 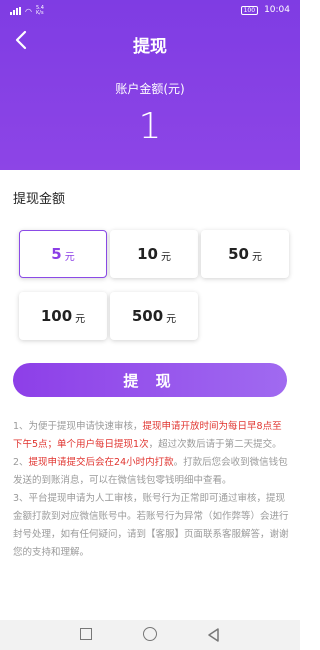 I want to click on signal-icon, so click(x=15, y=11).